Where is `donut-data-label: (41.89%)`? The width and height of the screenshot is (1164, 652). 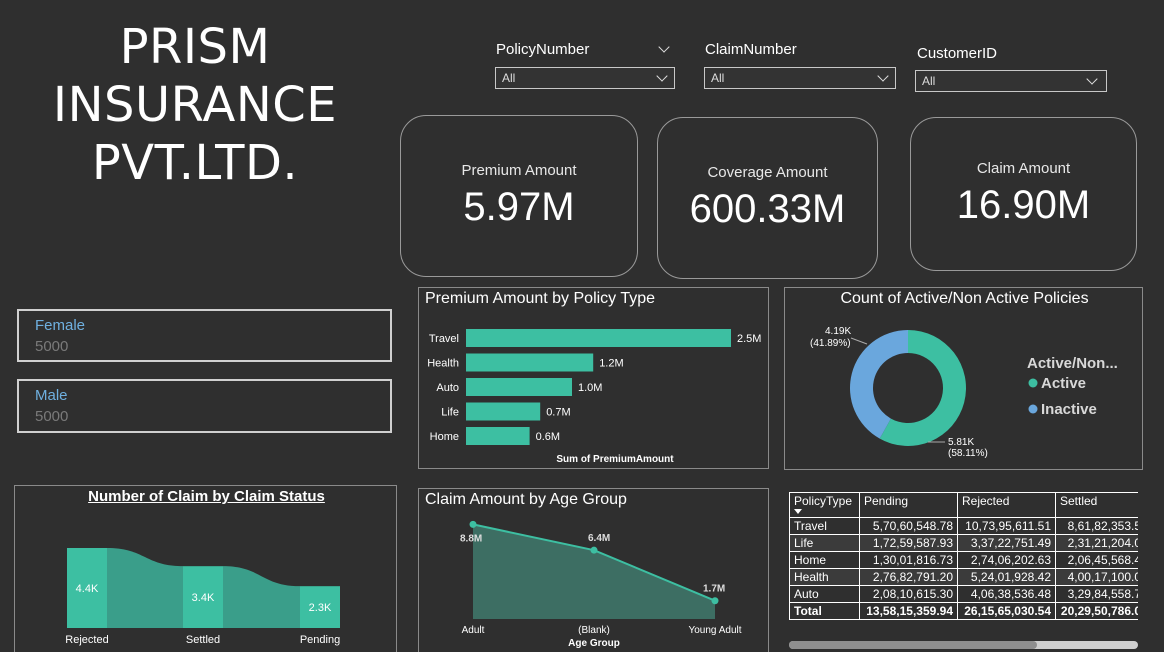 donut-data-label: (41.89%) is located at coordinates (830, 343).